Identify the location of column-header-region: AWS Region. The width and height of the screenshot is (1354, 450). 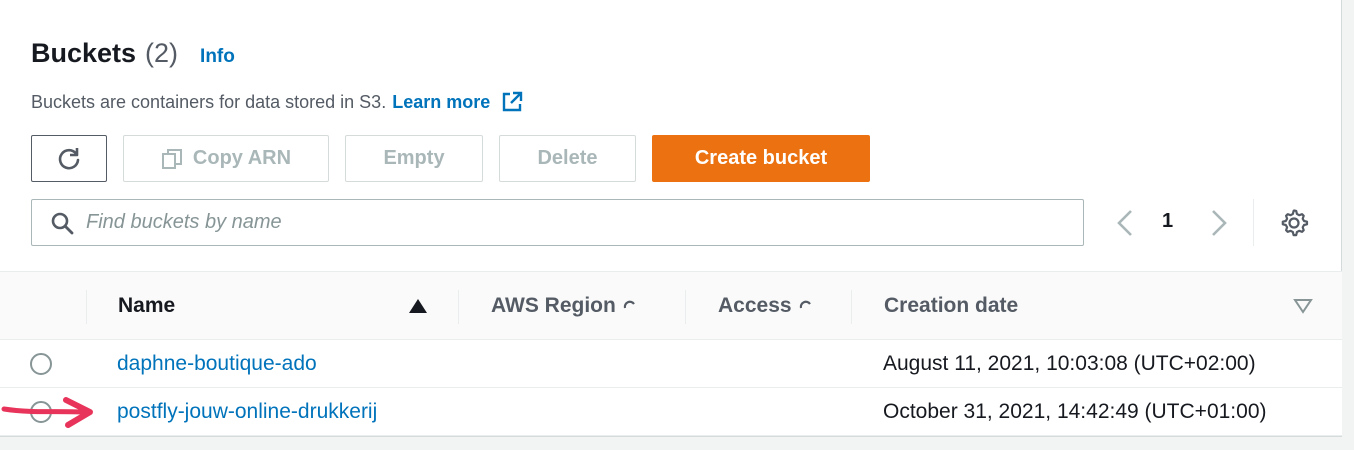
(563, 306).